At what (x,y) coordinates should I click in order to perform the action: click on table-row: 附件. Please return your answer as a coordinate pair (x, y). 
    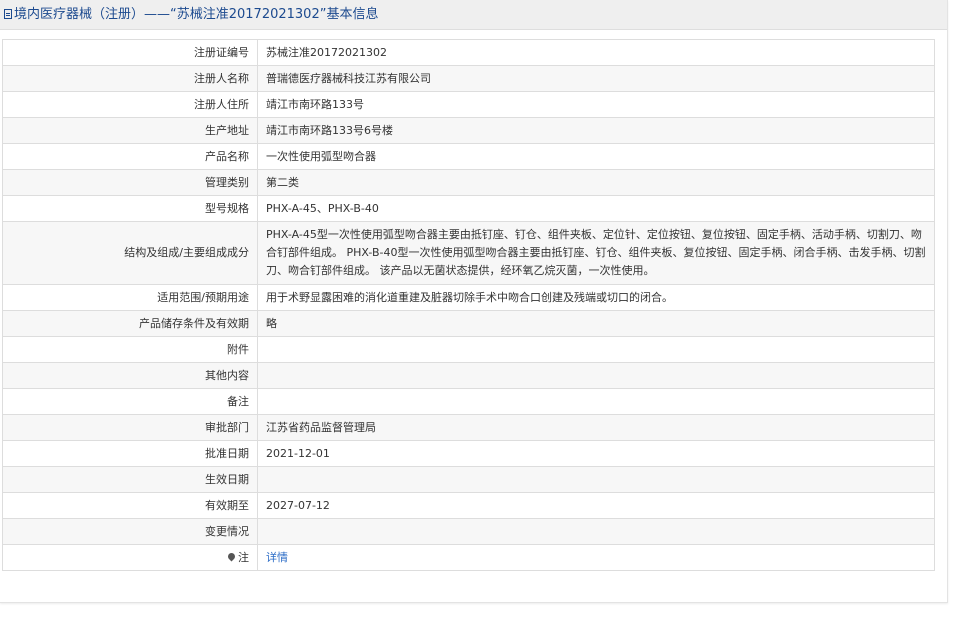
    Looking at the image, I should click on (468, 349).